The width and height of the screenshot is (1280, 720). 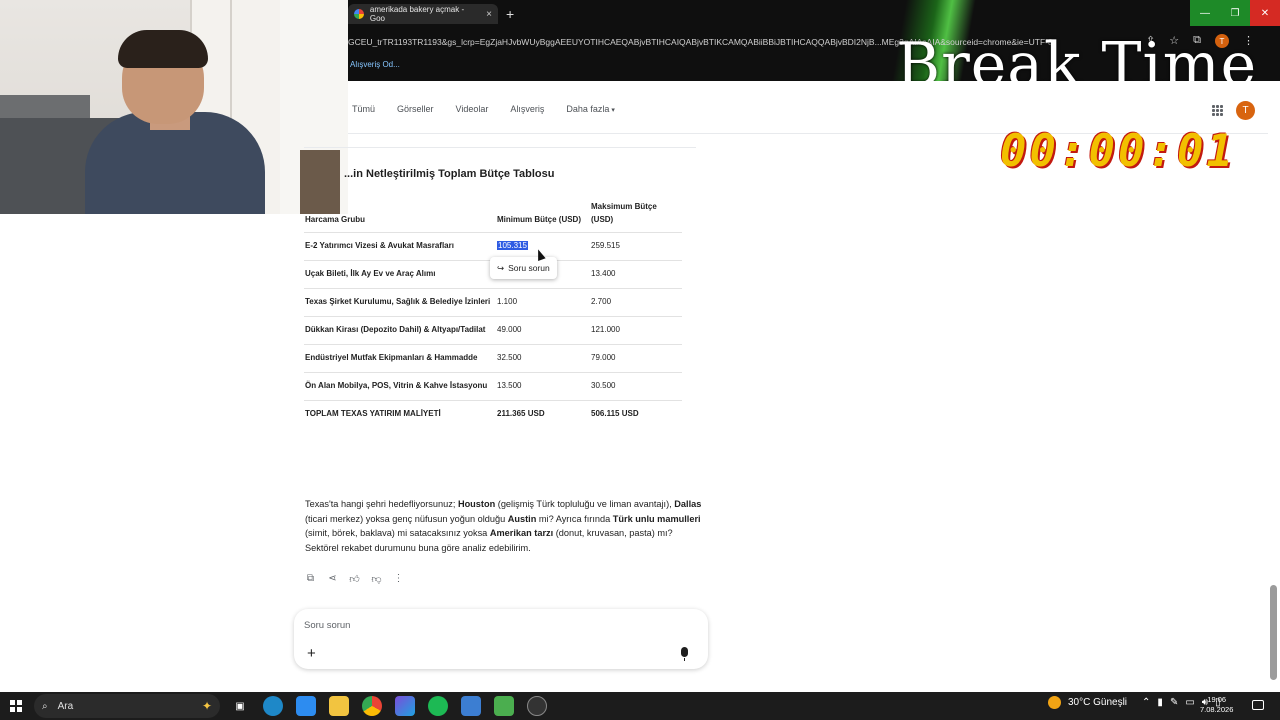 I want to click on cell-total-max: 506.115 USD, so click(x=615, y=413).